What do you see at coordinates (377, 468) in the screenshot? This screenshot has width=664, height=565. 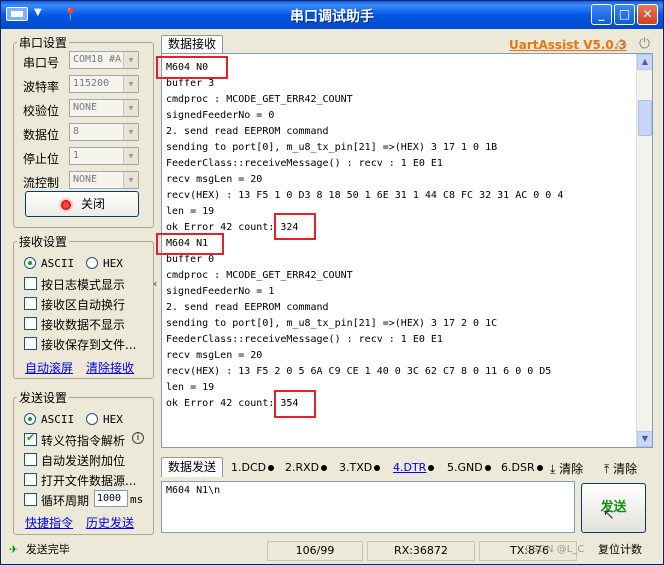 I see `txd-dot-icon` at bounding box center [377, 468].